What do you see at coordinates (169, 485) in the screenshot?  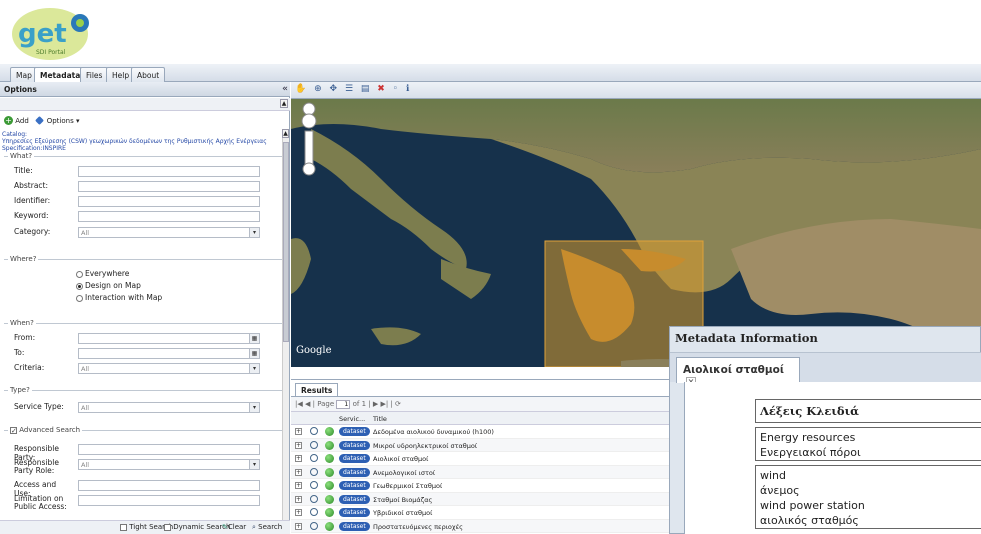 I see `access-use-input` at bounding box center [169, 485].